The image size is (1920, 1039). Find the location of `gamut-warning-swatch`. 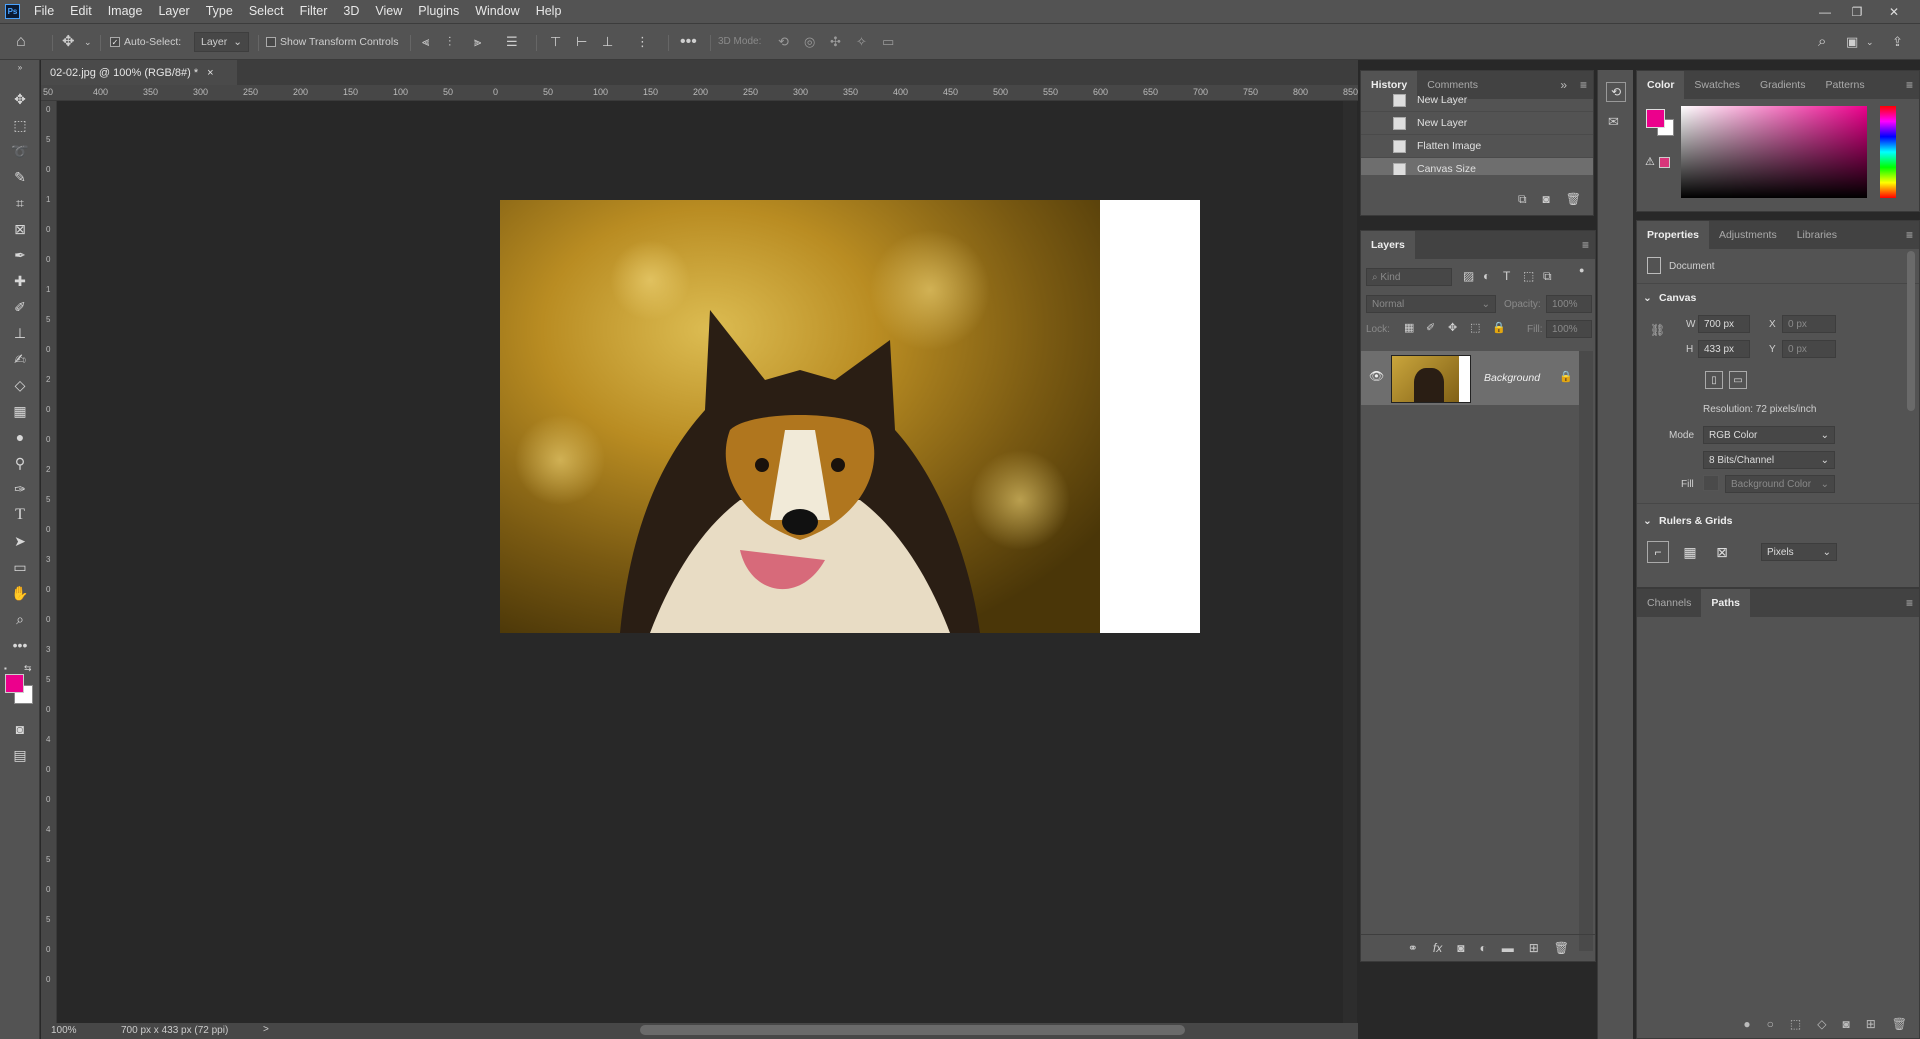

gamut-warning-swatch is located at coordinates (1664, 162).